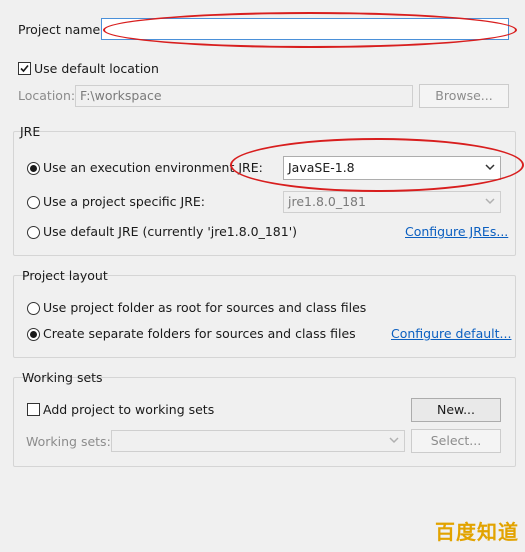 Image resolution: width=525 pixels, height=552 pixels. Describe the element at coordinates (62, 377) in the screenshot. I see `working-sets-group-title: Working sets` at that location.